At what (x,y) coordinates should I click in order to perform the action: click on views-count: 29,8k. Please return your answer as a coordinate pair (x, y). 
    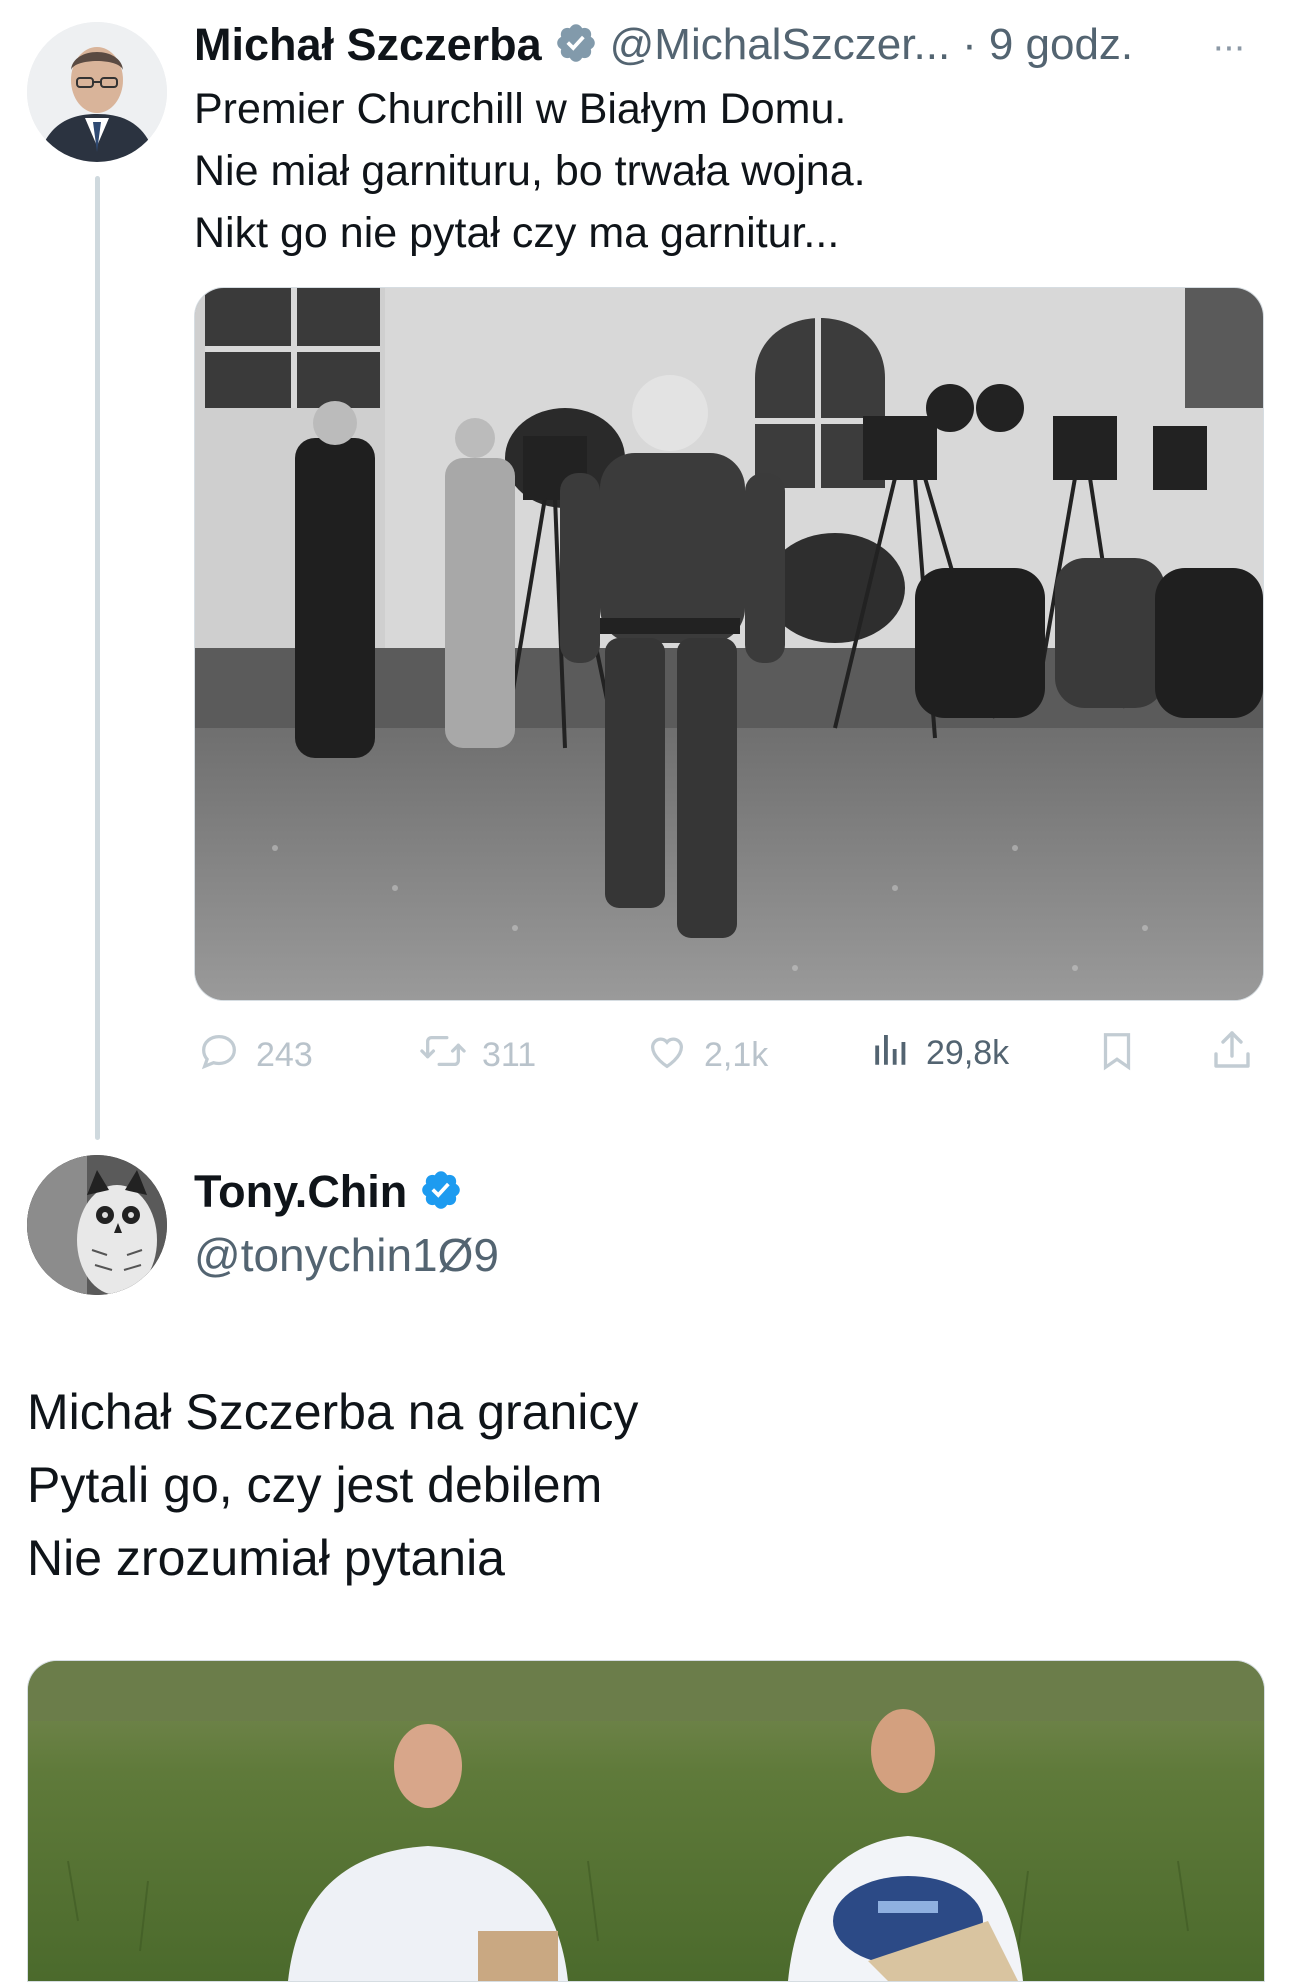
    Looking at the image, I should click on (968, 1053).